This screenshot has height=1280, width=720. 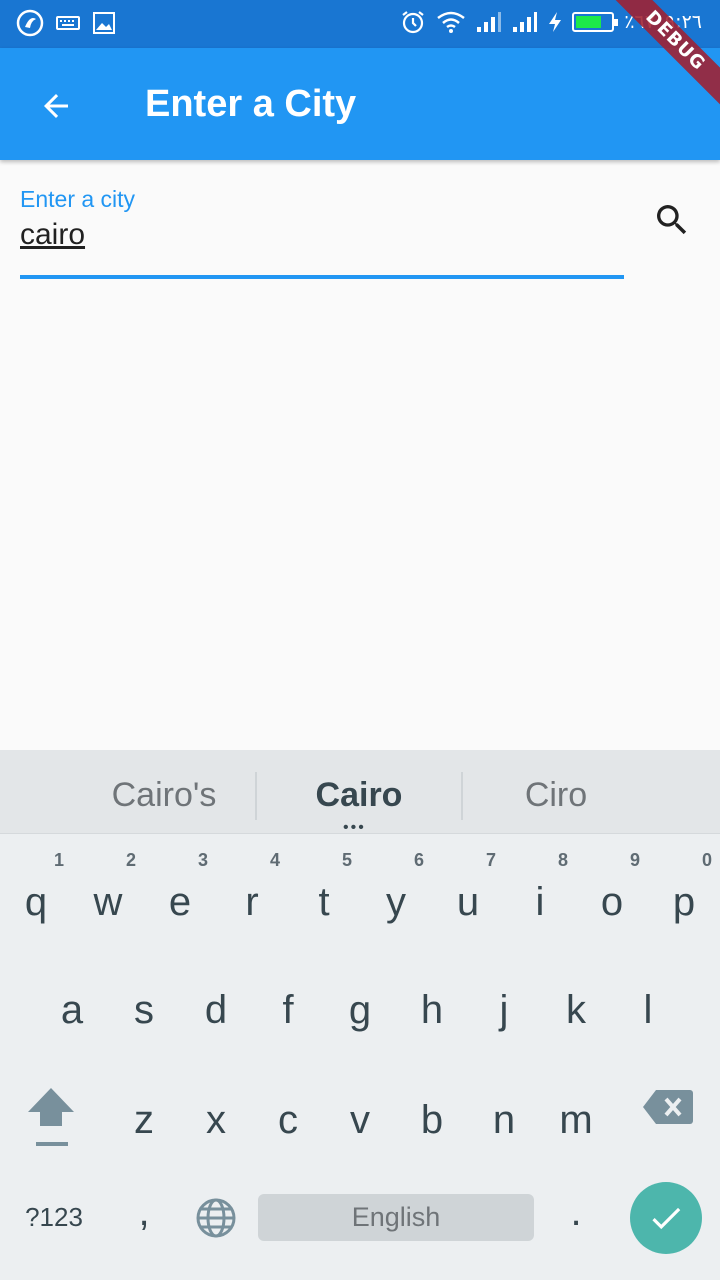 I want to click on key-n: n, so click(x=504, y=1118).